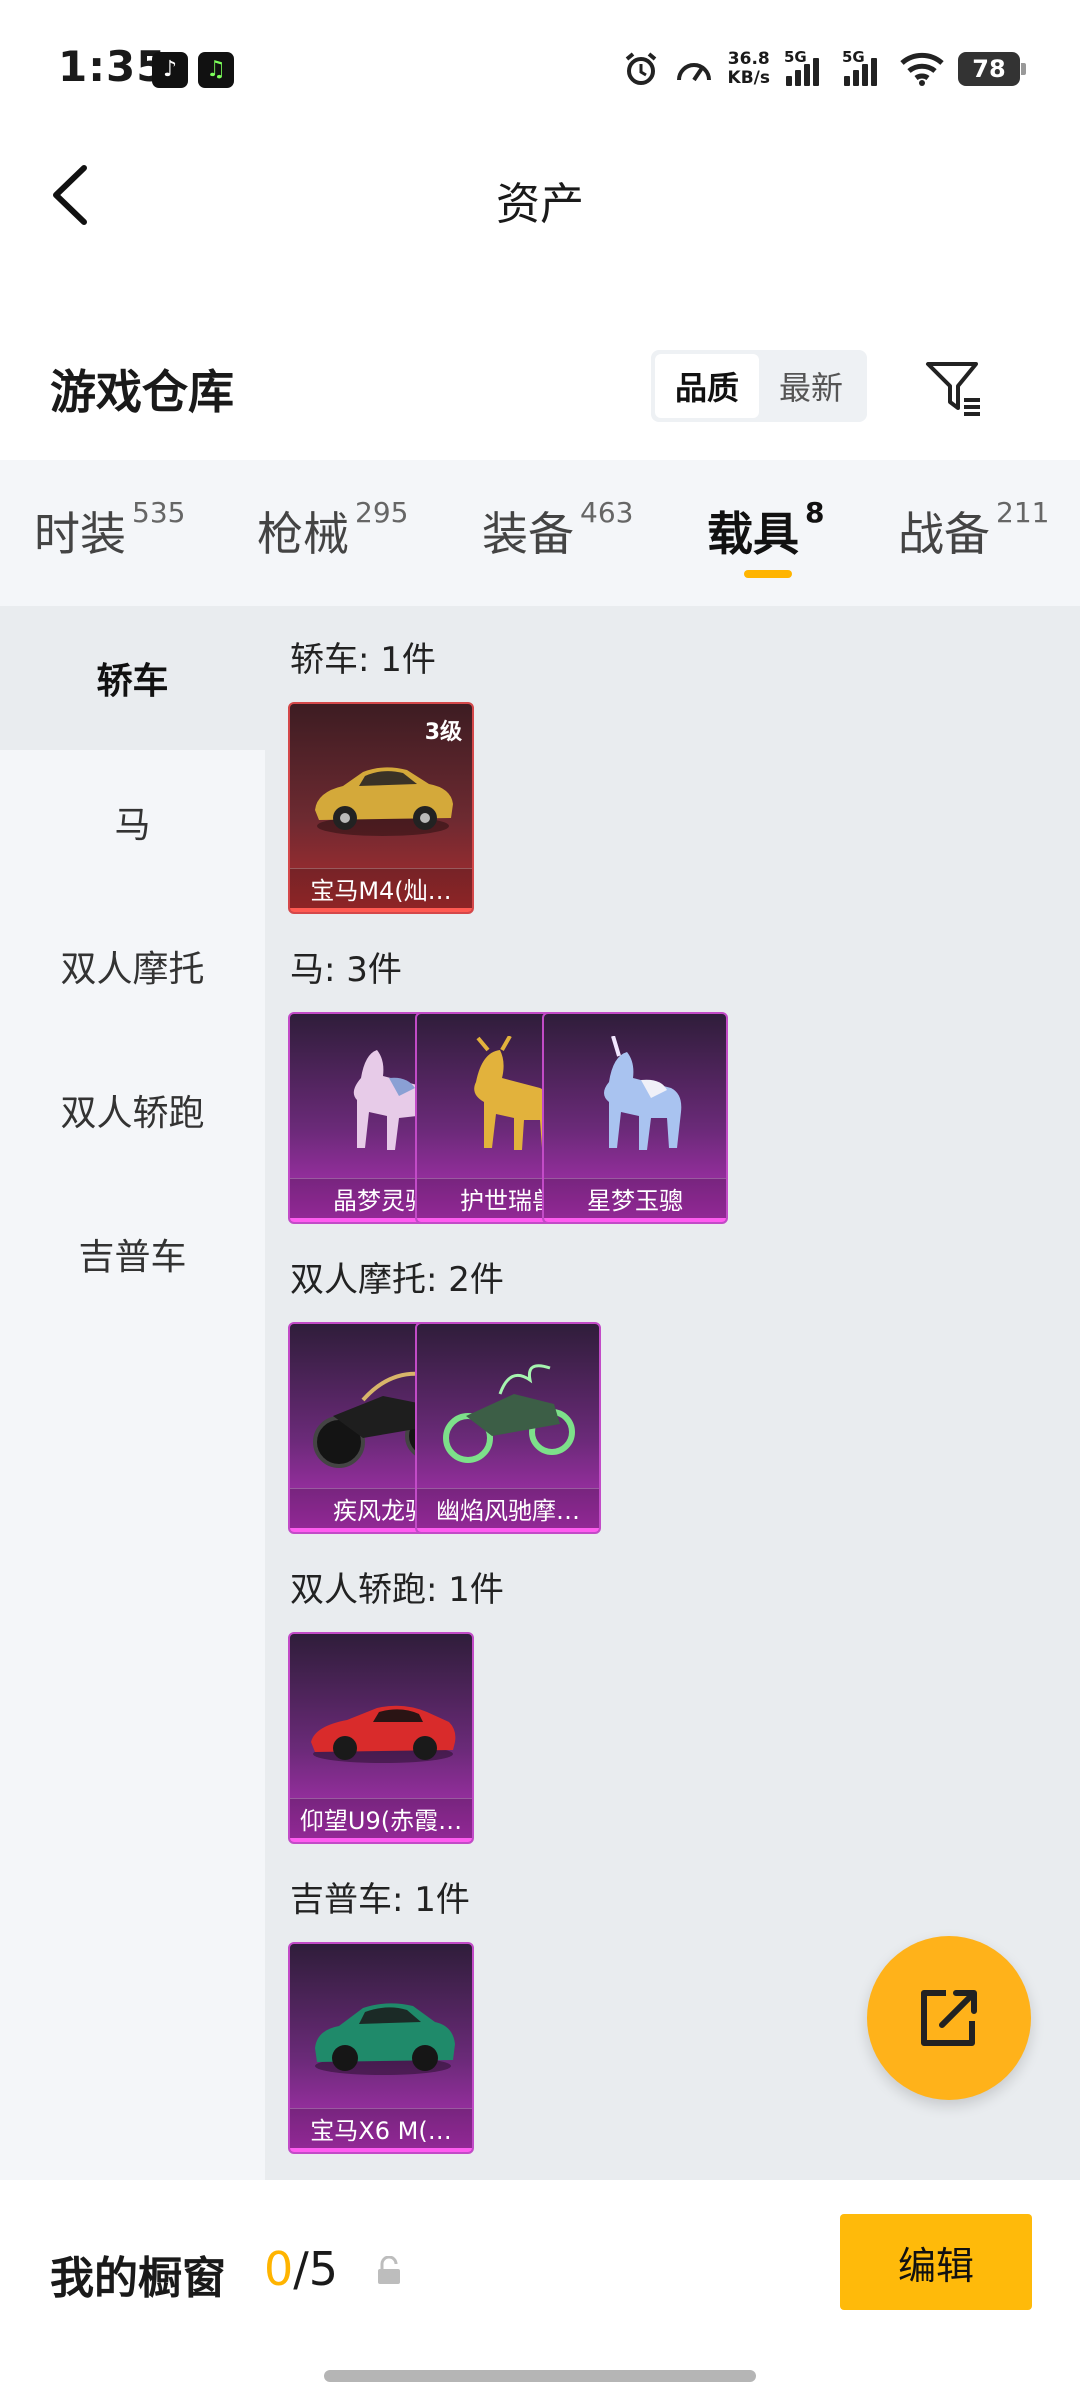 The height and width of the screenshot is (2400, 1080). What do you see at coordinates (389, 2270) in the screenshot?
I see `lock-icon` at bounding box center [389, 2270].